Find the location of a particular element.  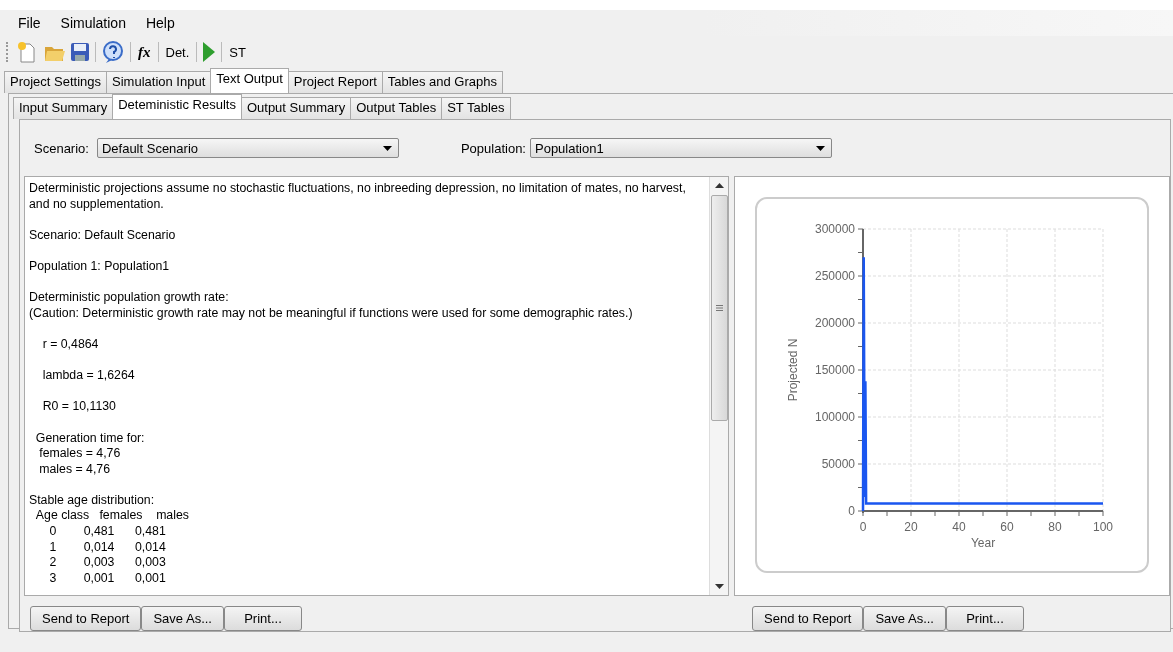

menu-item: Simulation is located at coordinates (93, 23).